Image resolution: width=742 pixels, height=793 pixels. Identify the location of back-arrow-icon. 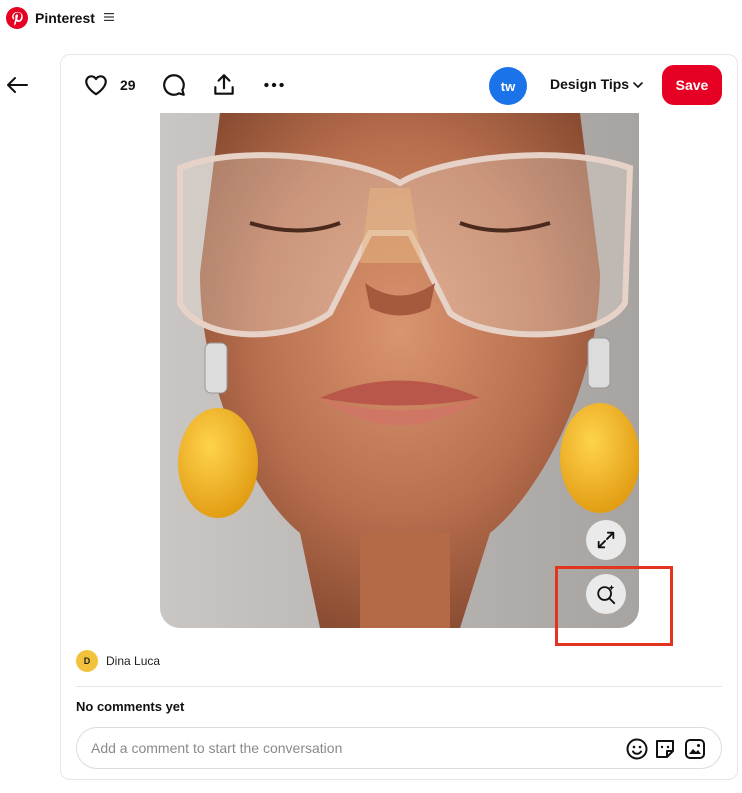
(17, 85).